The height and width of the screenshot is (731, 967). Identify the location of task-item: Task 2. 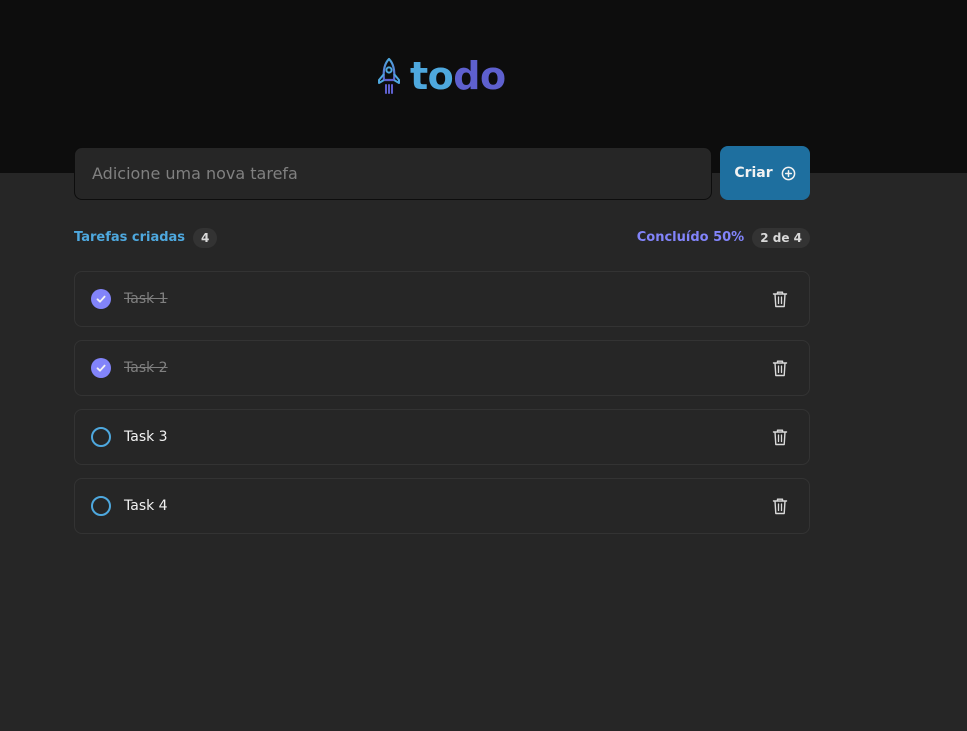
(442, 368).